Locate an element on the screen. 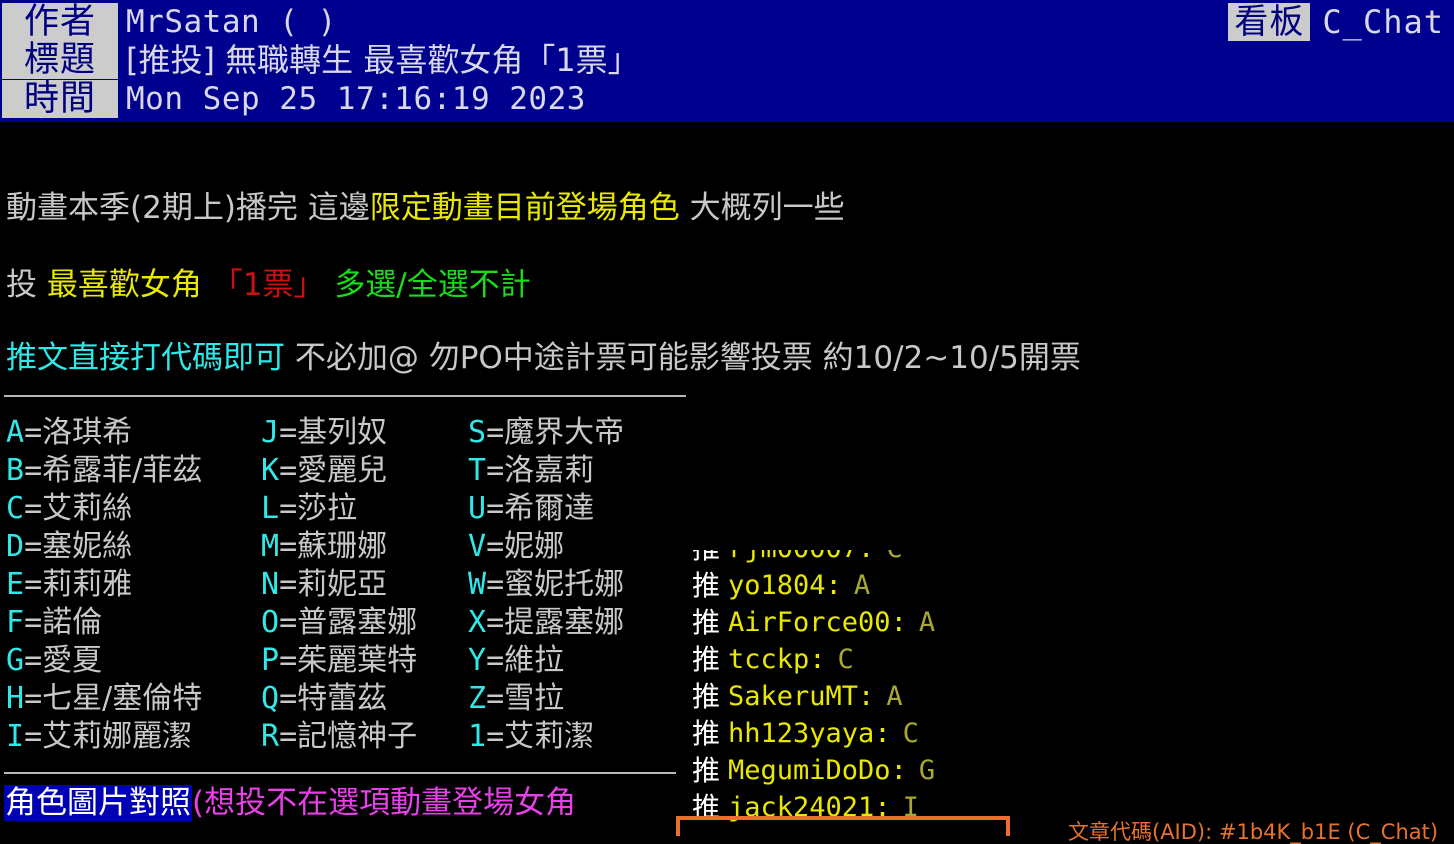 This screenshot has height=844, width=1454. key-name: 愛麗兒 is located at coordinates (342, 470).